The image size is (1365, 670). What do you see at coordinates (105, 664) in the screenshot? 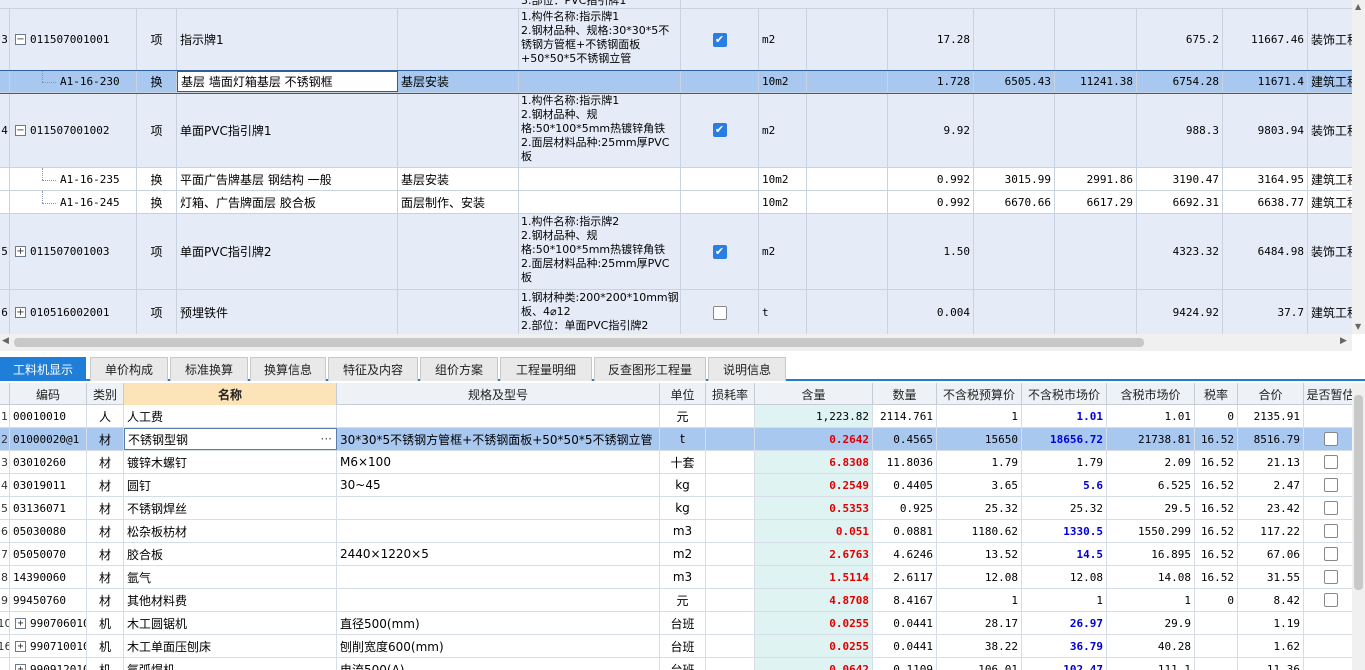
I see `resource-category-cell: 机` at bounding box center [105, 664].